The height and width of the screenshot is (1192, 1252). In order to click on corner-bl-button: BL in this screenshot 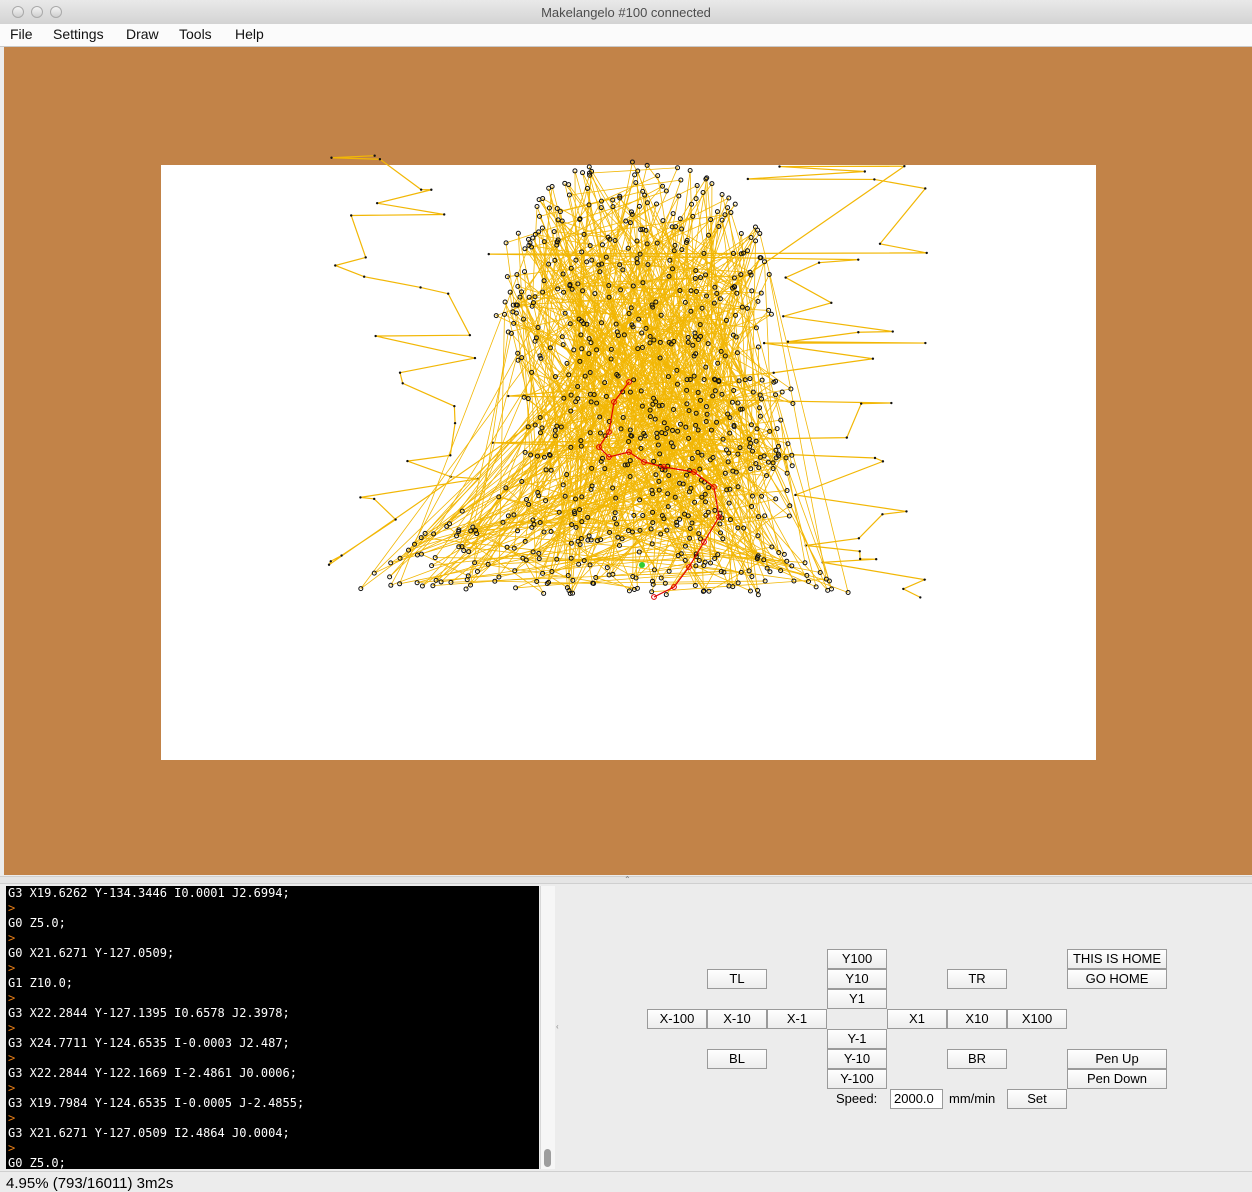, I will do `click(737, 1059)`.